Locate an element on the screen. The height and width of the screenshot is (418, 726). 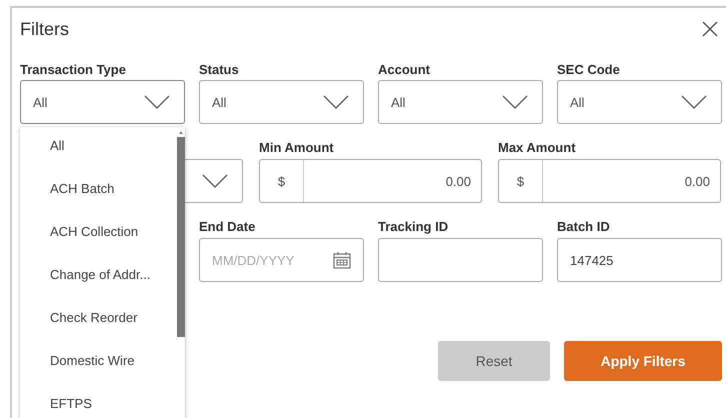
reset-button: Reset is located at coordinates (494, 361).